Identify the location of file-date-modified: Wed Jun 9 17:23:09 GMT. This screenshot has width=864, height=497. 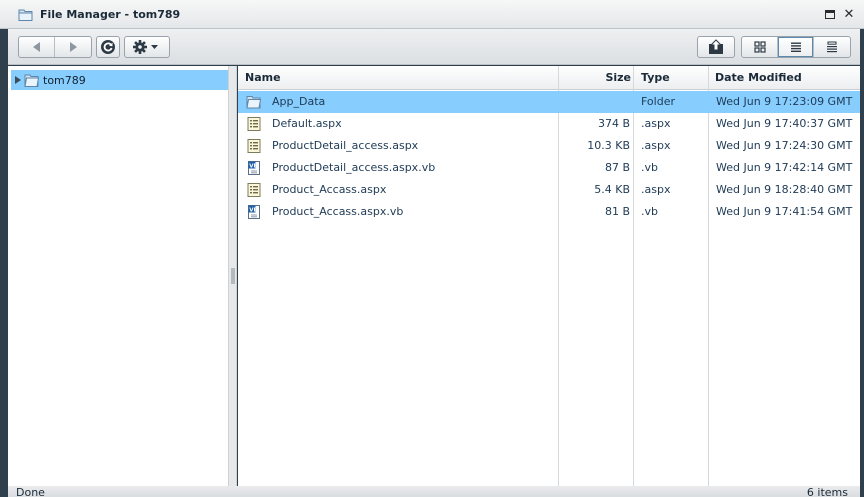
(784, 101).